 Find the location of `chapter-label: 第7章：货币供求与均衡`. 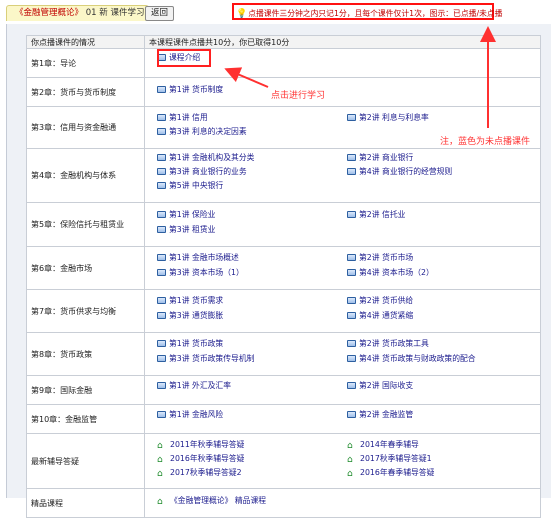

chapter-label: 第7章：货币供求与均衡 is located at coordinates (85, 311).